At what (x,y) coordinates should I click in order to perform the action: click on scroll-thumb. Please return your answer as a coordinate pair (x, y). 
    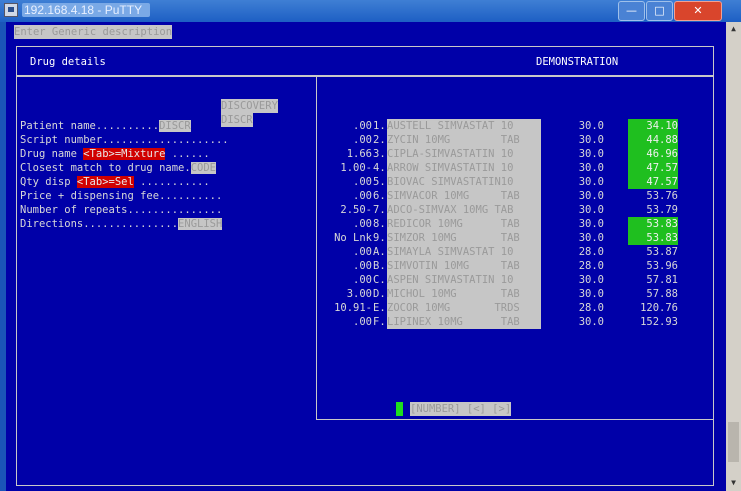
    Looking at the image, I should click on (733, 442).